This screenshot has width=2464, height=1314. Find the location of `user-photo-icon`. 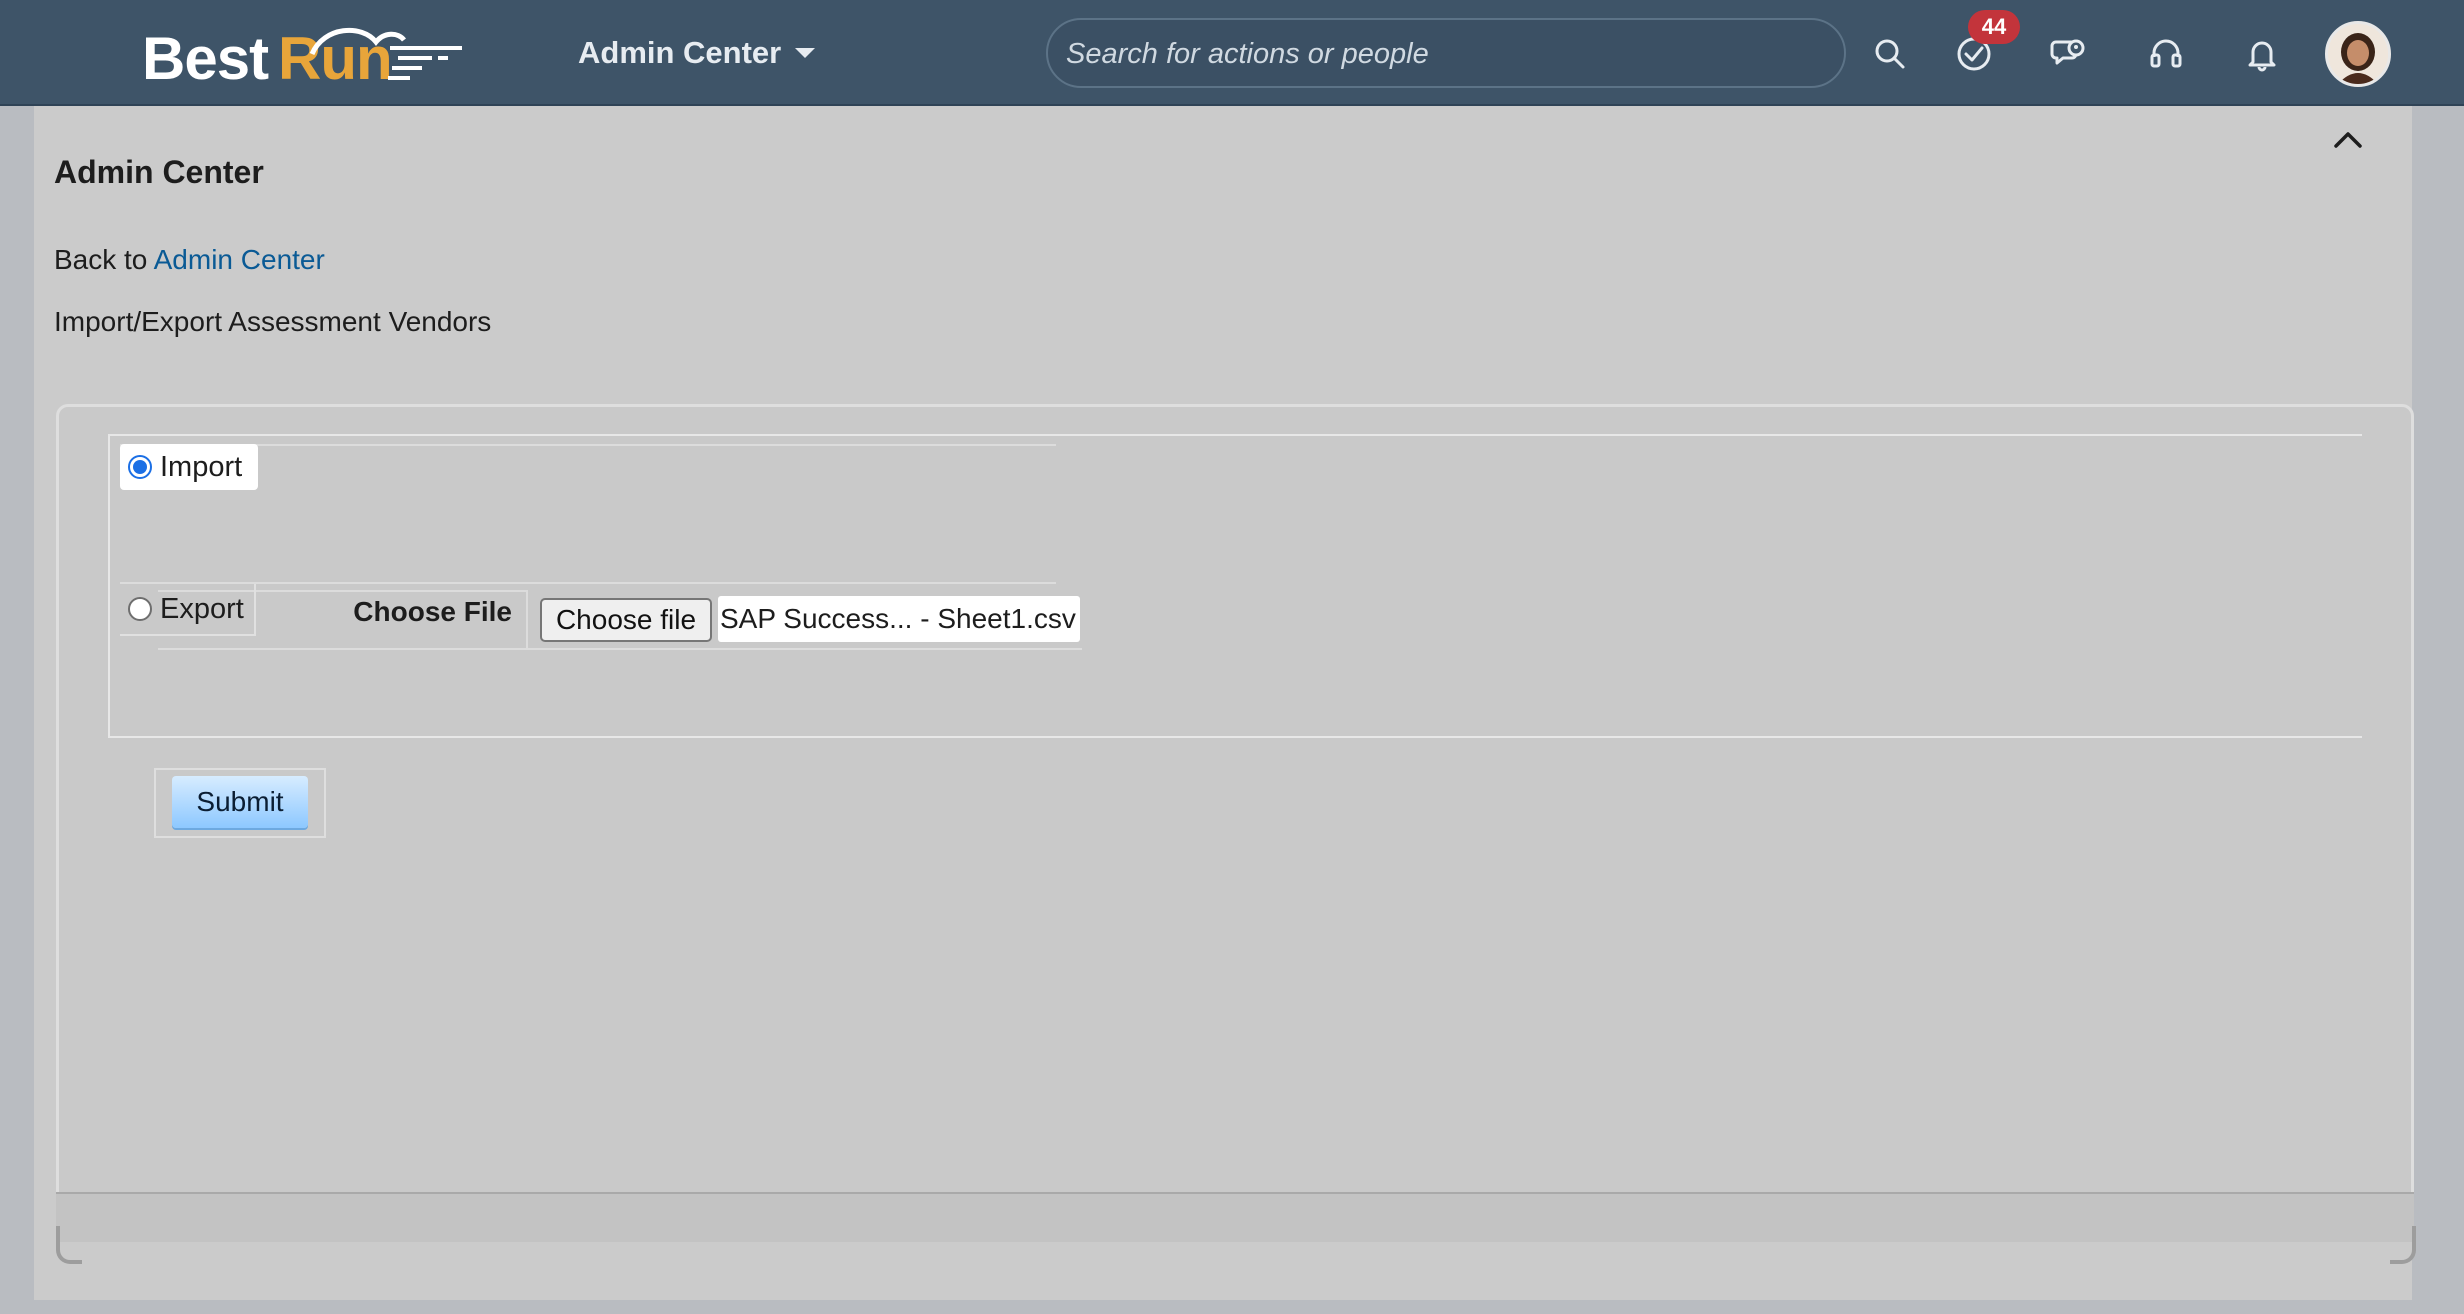

user-photo-icon is located at coordinates (2358, 54).